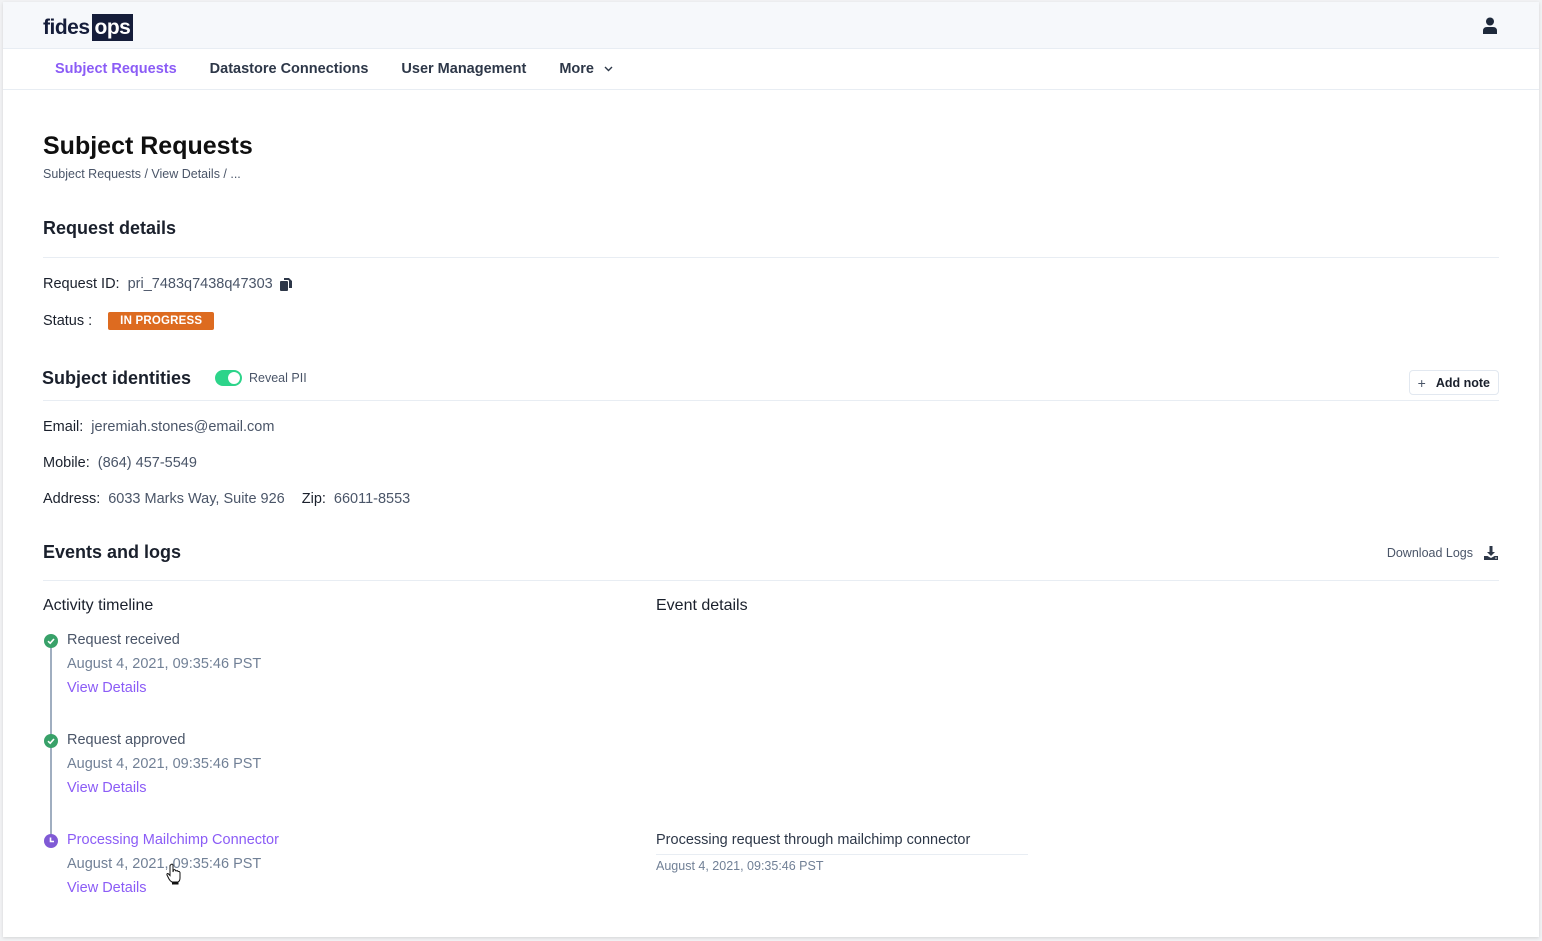 This screenshot has height=941, width=1542. What do you see at coordinates (147, 463) in the screenshot?
I see `mobile-value: (864) 457-5549` at bounding box center [147, 463].